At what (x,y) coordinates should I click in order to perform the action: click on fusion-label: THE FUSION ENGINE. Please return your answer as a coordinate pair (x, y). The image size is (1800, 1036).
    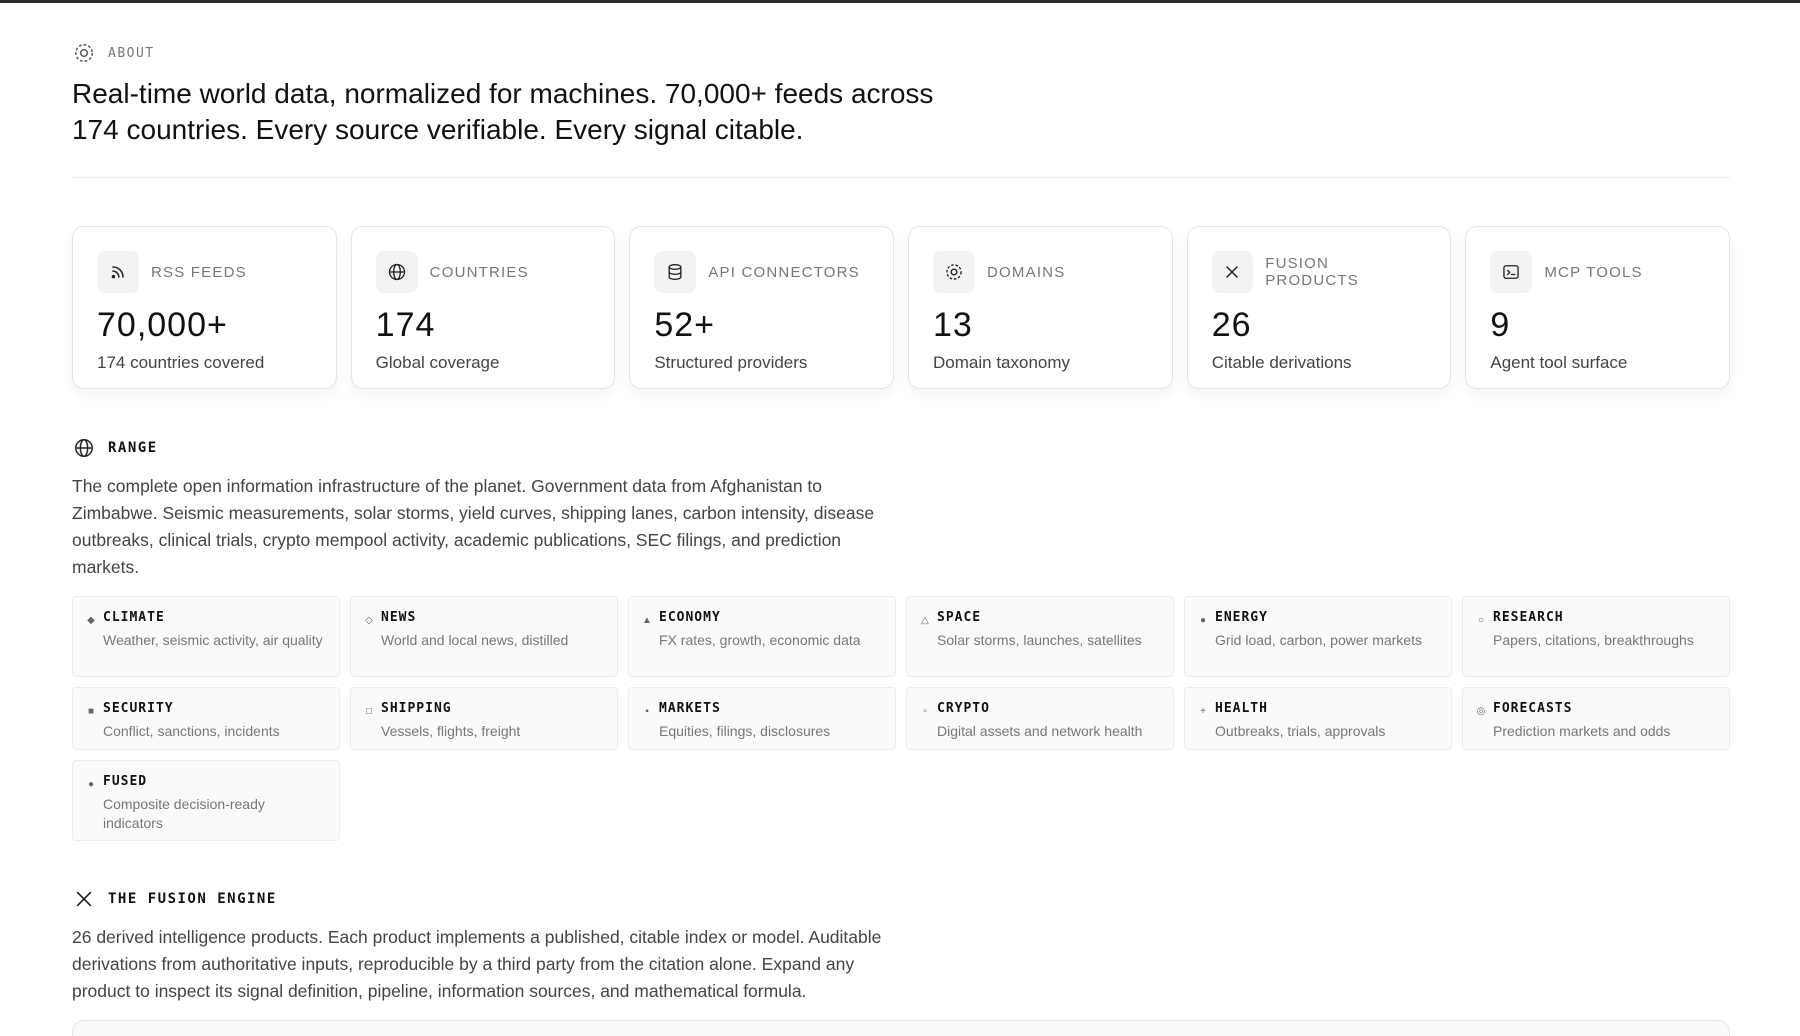
    Looking at the image, I should click on (192, 899).